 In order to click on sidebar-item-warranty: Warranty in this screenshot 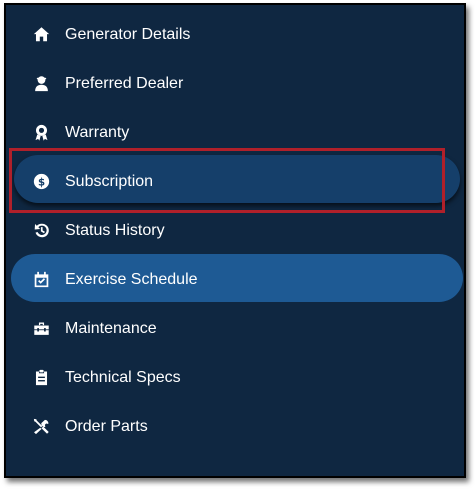, I will do `click(67, 132)`.